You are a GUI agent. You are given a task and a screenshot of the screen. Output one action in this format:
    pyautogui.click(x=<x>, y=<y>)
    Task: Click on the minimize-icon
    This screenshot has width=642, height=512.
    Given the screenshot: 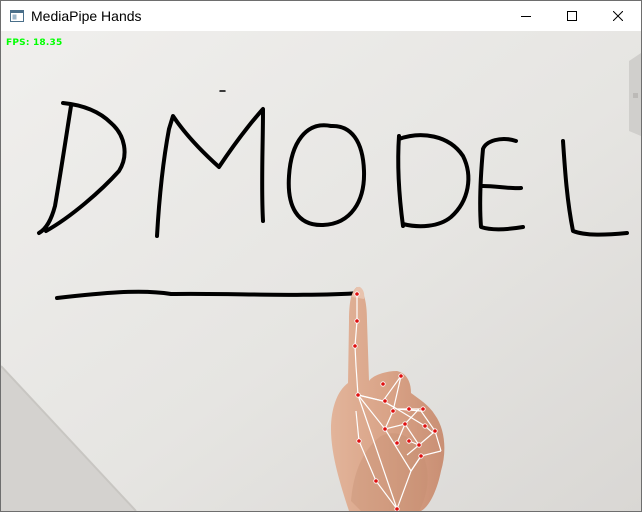 What is the action you would take?
    pyautogui.click(x=526, y=16)
    